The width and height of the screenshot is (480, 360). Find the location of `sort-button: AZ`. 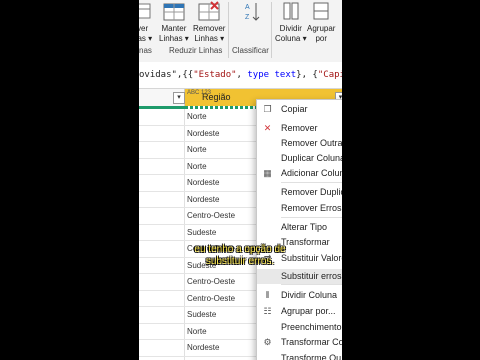

sort-button: AZ is located at coordinates (253, 13).